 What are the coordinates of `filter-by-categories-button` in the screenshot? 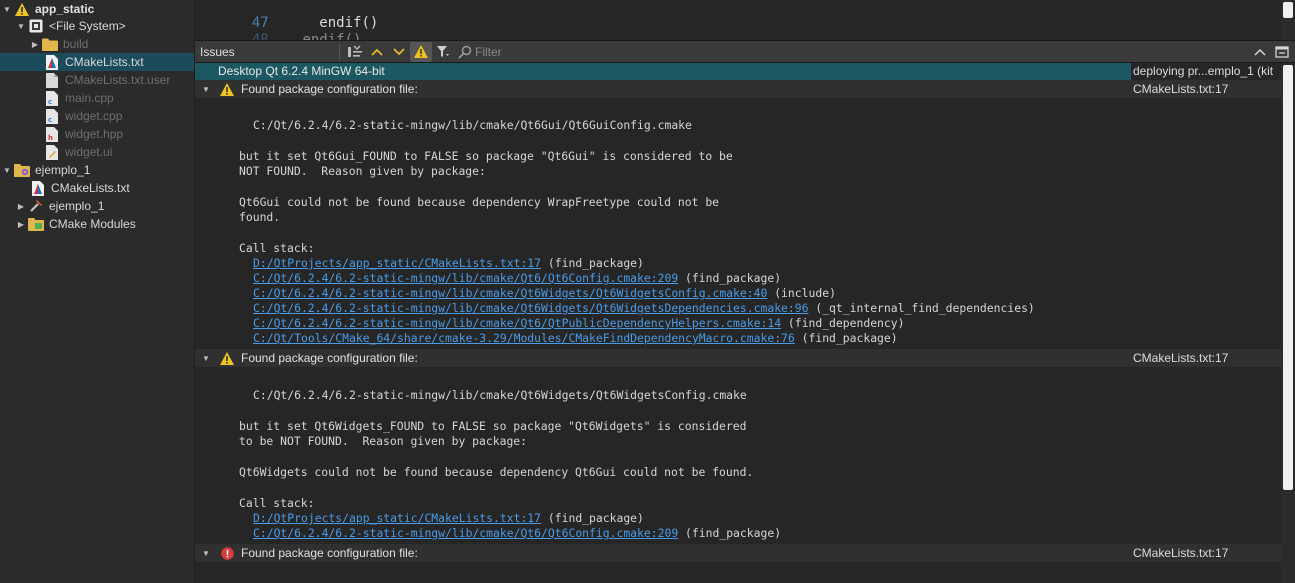 It's located at (443, 52).